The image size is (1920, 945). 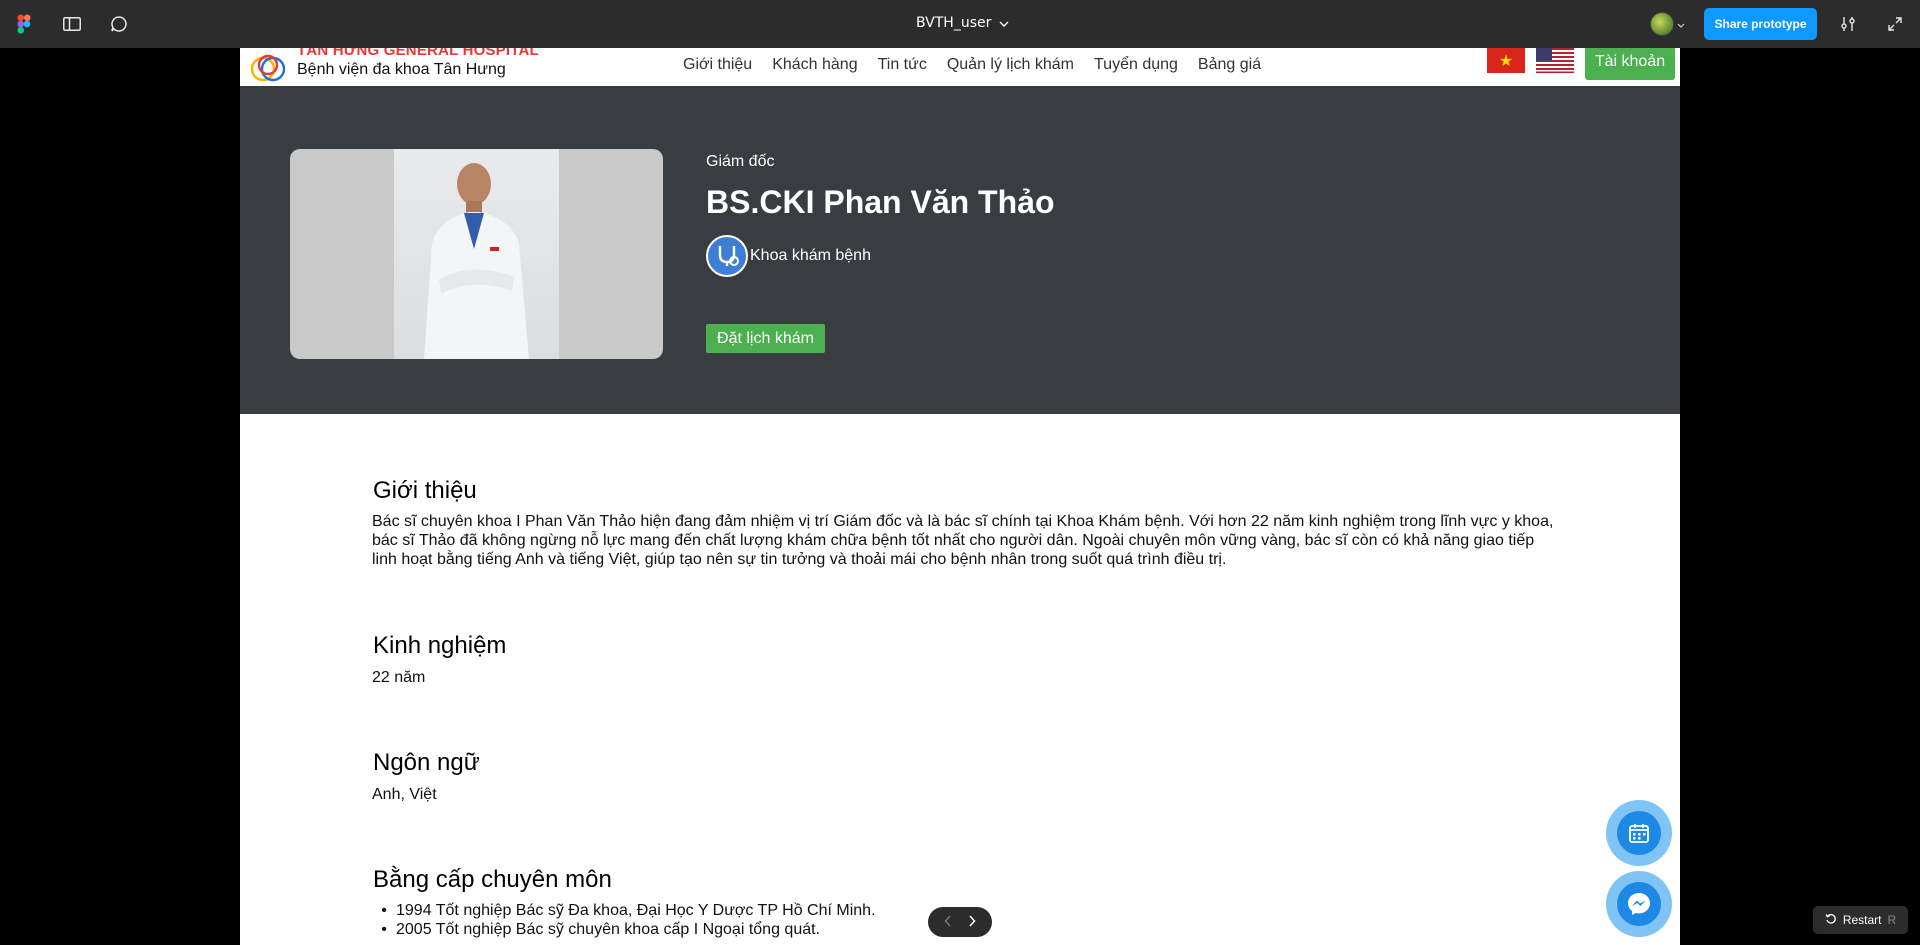 I want to click on department-tag: Khoa khám bệnh, so click(x=788, y=256).